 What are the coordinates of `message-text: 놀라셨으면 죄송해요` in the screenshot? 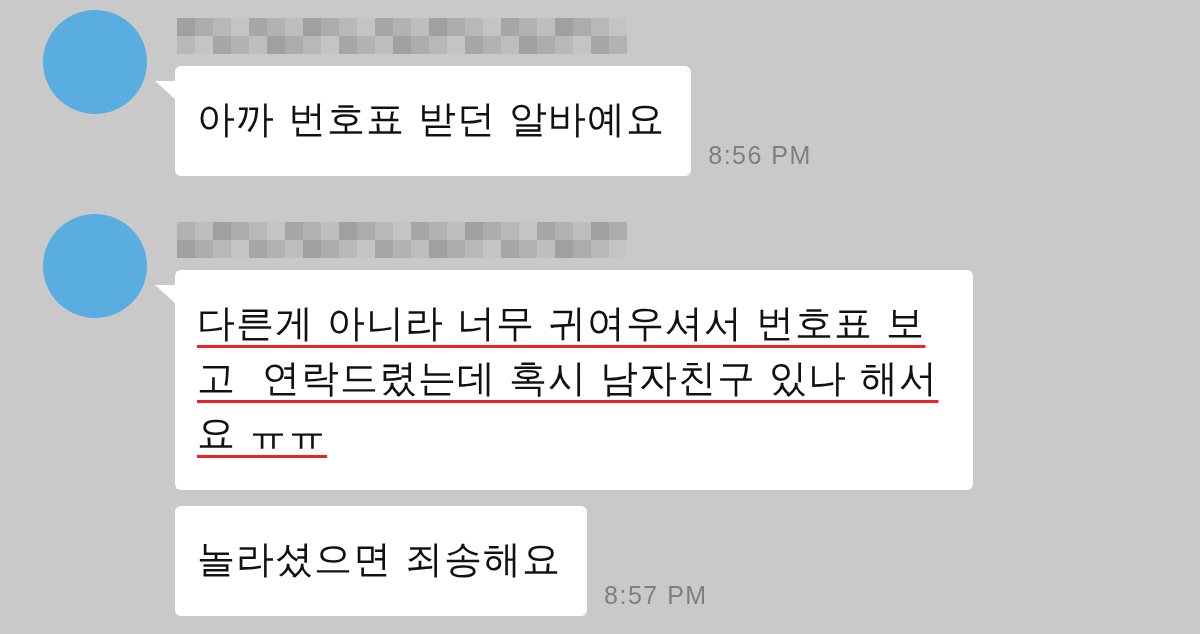 It's located at (379, 559).